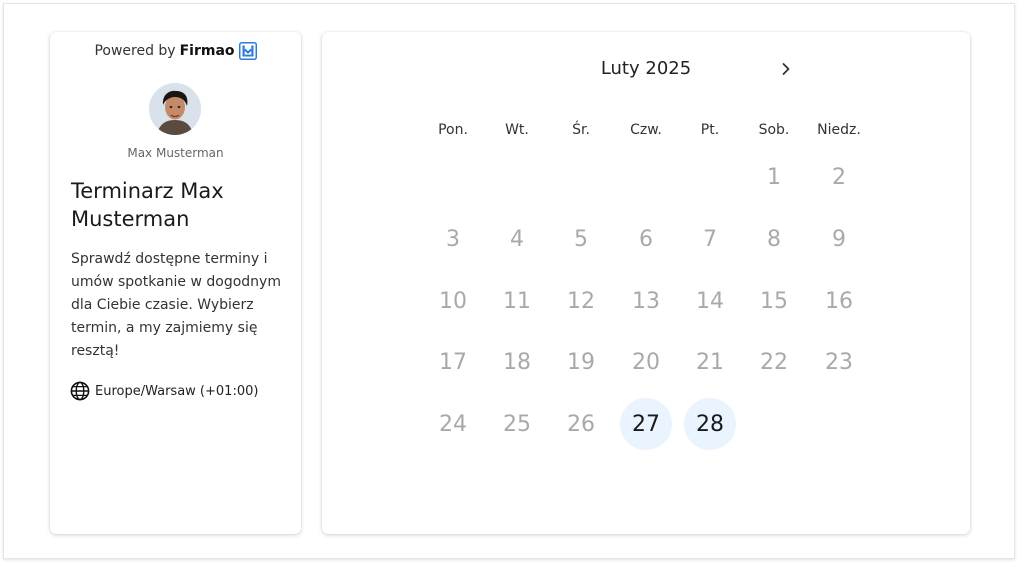  Describe the element at coordinates (710, 424) in the screenshot. I see `calendar-day-available: 28` at that location.